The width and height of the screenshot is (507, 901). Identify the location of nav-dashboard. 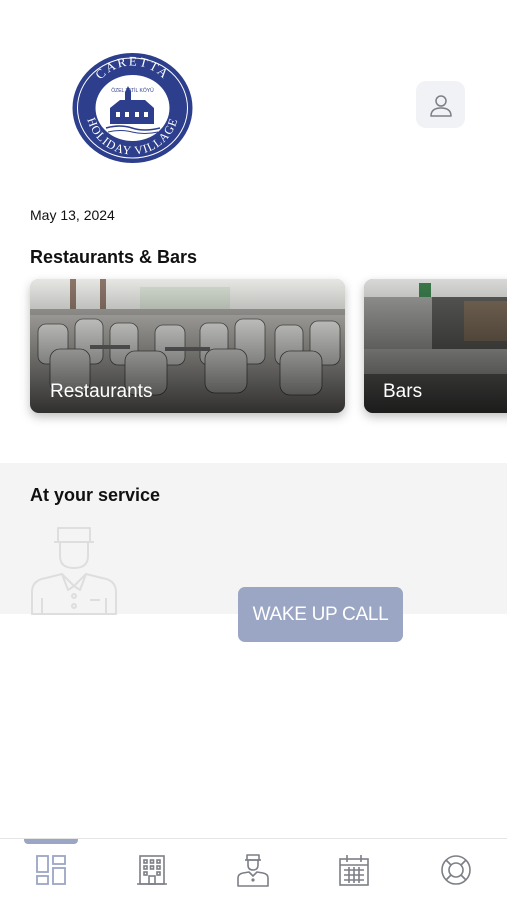
(51, 870).